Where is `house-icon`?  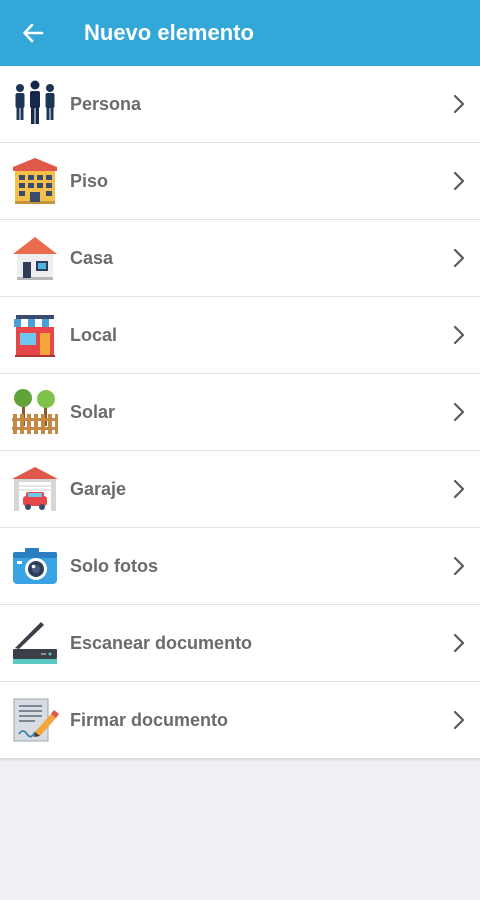
house-icon is located at coordinates (35, 258).